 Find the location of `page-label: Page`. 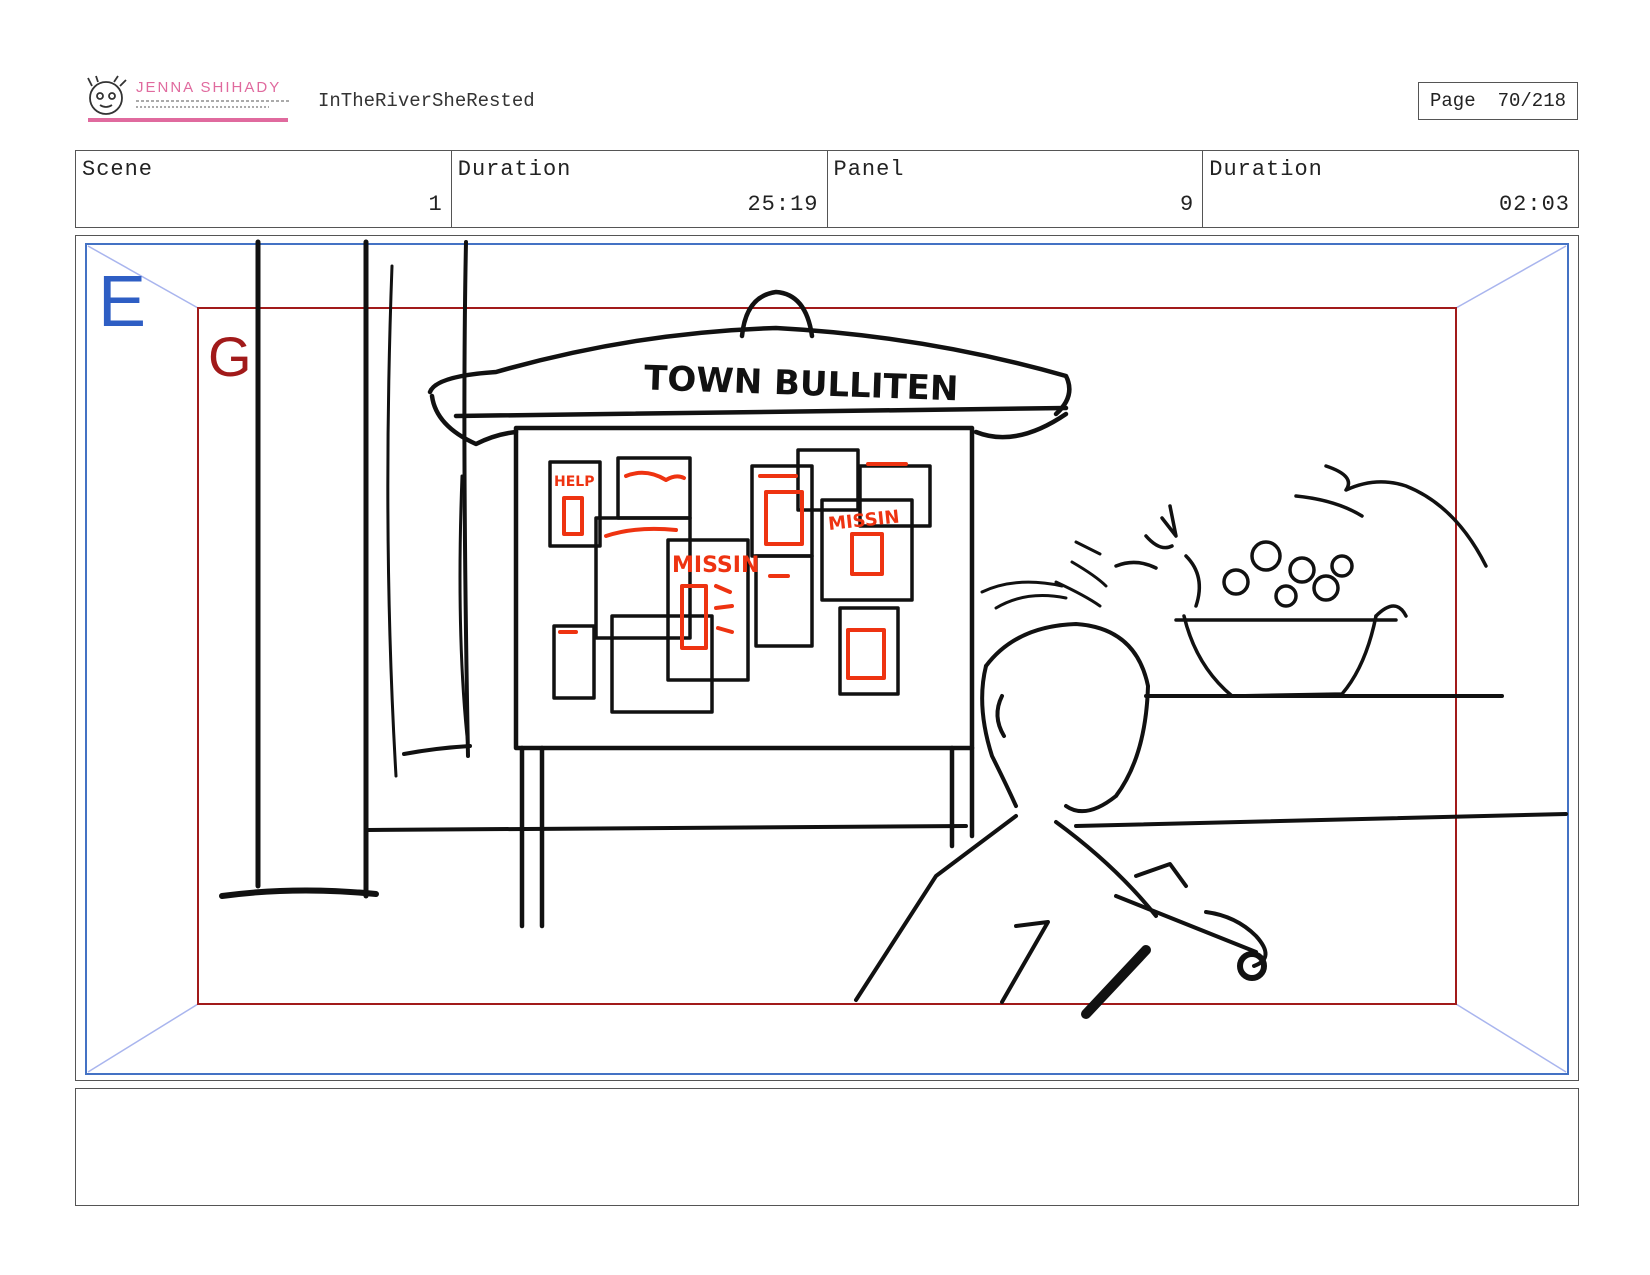

page-label: Page is located at coordinates (1452, 101).